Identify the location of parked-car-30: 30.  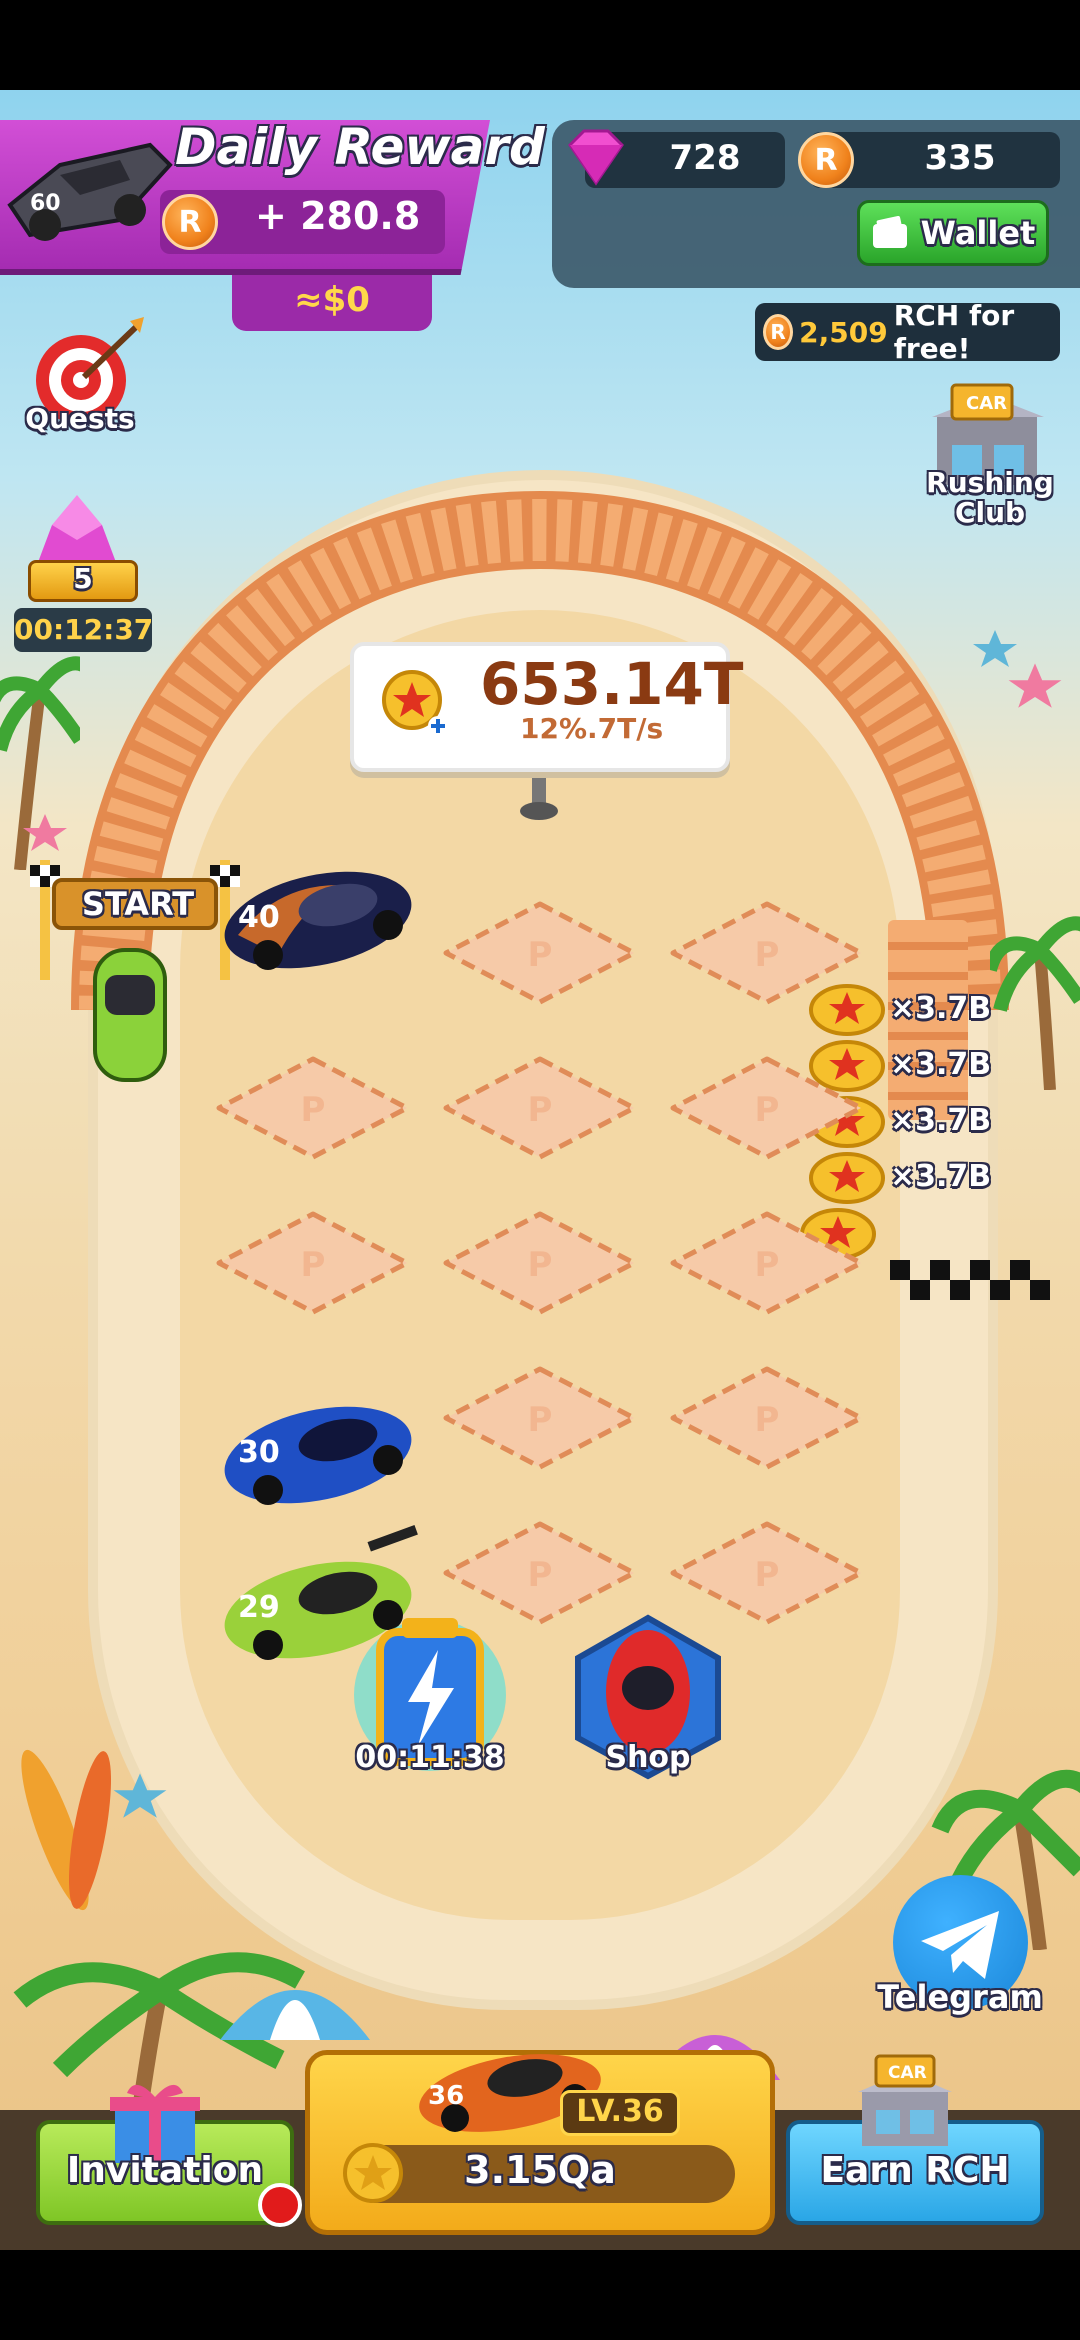
(318, 1445).